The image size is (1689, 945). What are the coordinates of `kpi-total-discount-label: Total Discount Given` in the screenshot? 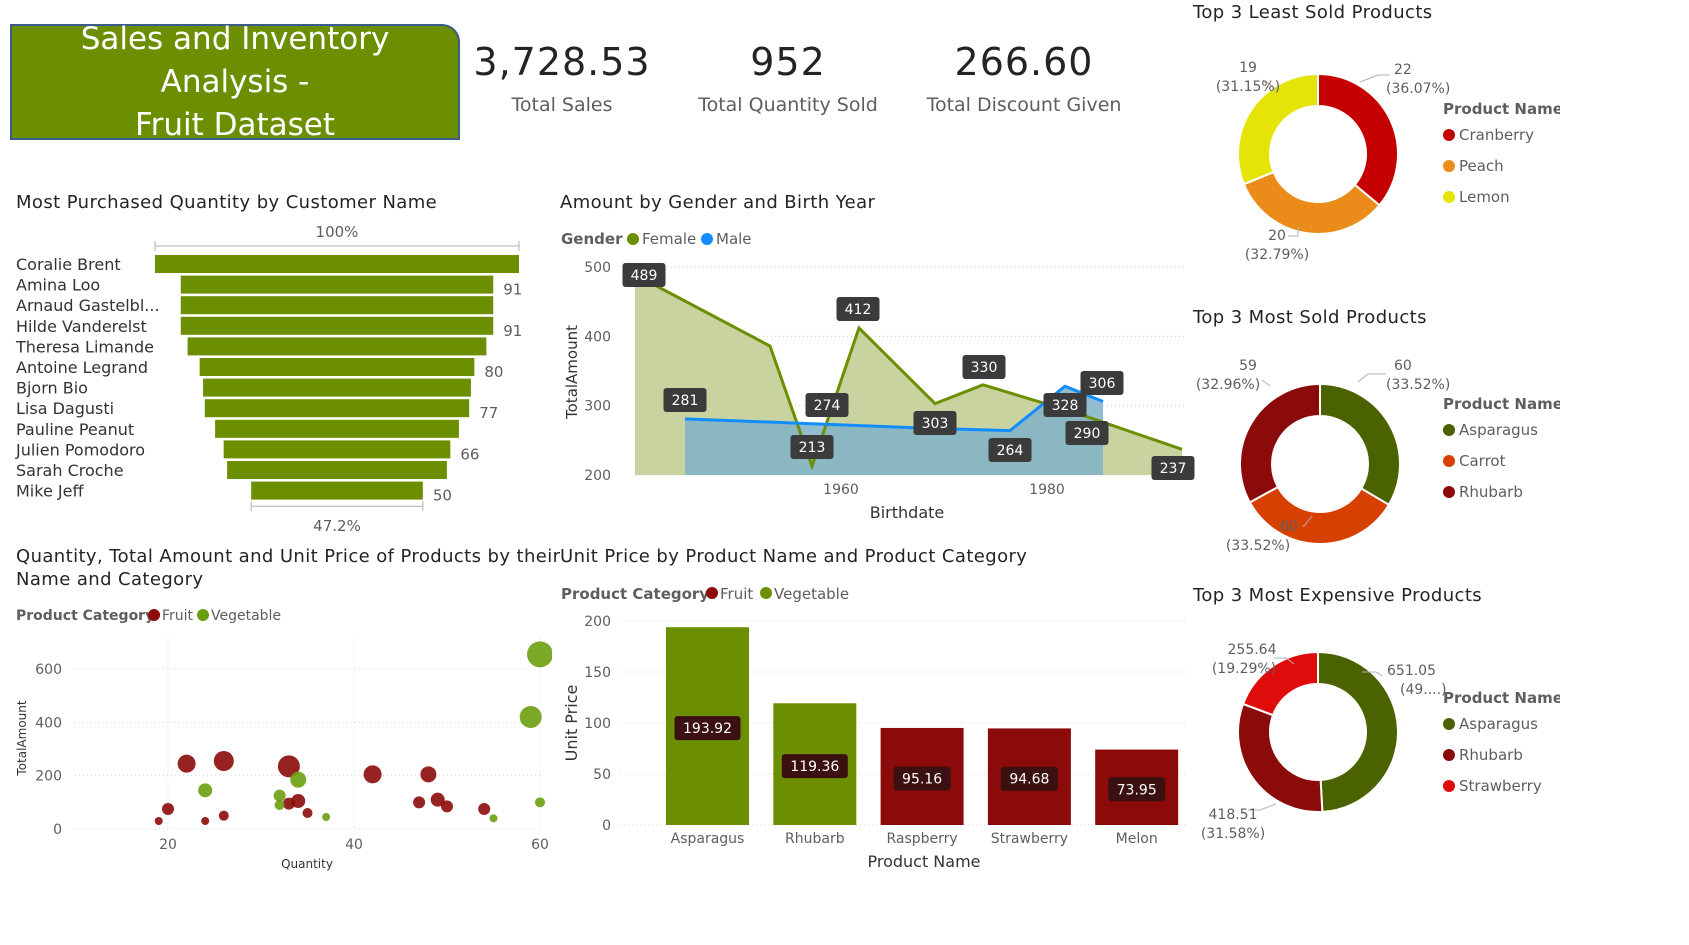 It's located at (1024, 105).